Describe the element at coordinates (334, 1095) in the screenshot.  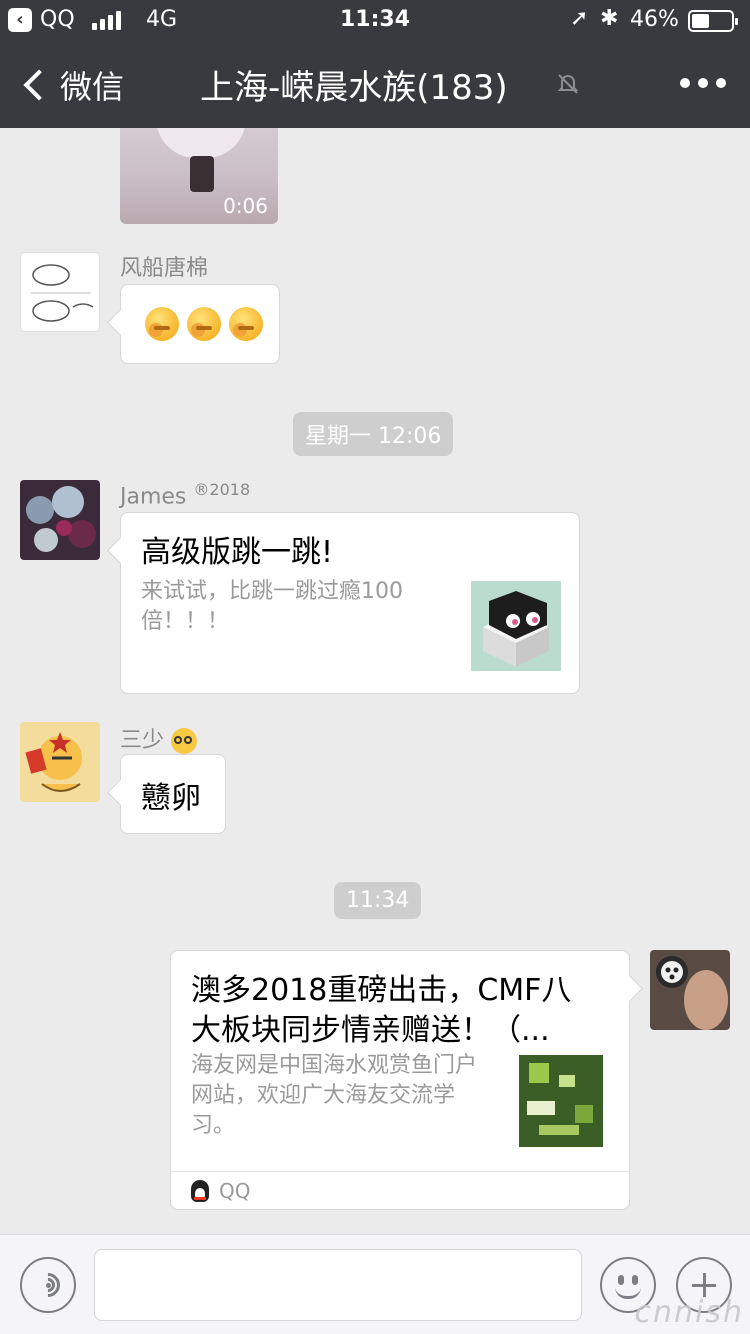
I see `link-description: 海友网是中国海水观赏鱼门户网站，欢迎广大海友交流学习。` at that location.